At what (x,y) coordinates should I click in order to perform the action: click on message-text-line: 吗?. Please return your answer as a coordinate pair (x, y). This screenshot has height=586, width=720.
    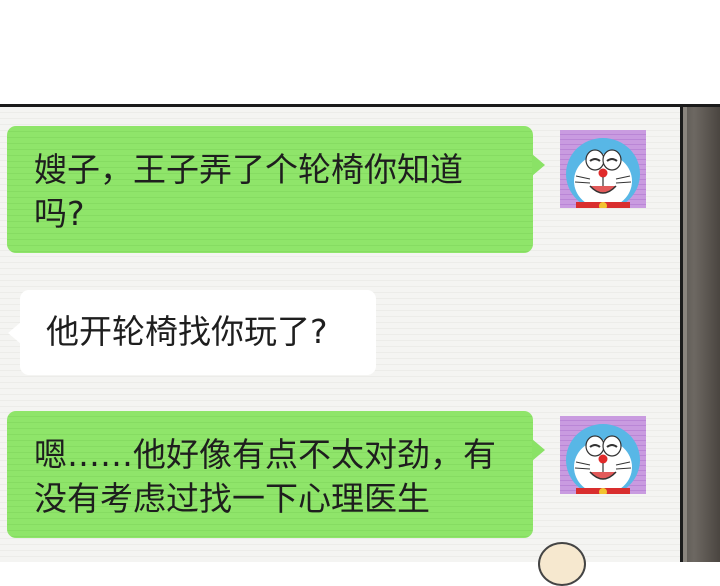
    Looking at the image, I should click on (59, 213).